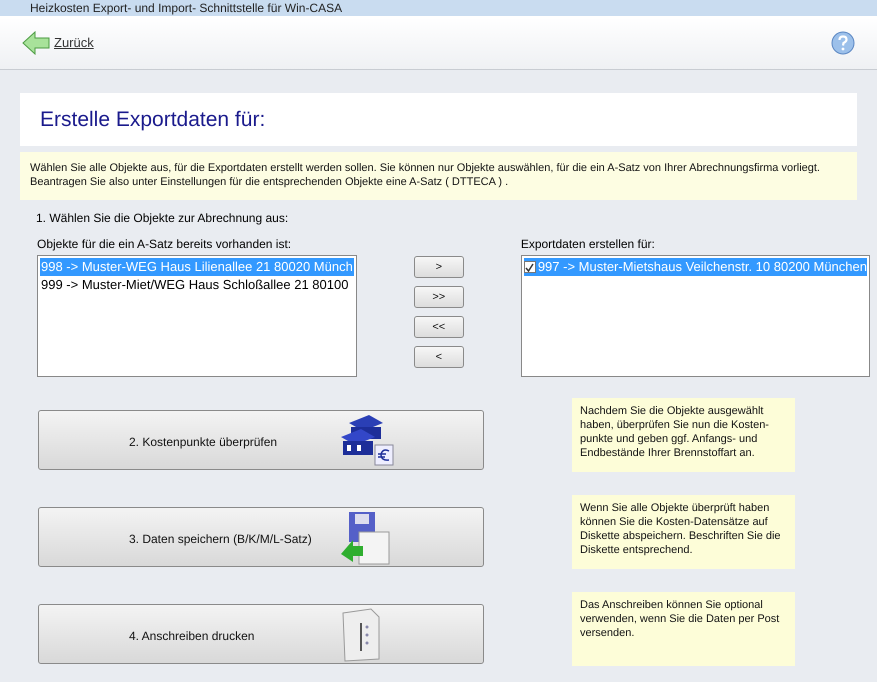 This screenshot has width=877, height=682. Describe the element at coordinates (675, 432) in the screenshot. I see `hint-text: Nachdem Sie die Objekte ausgewählt haben, überprüfen Sie nun die Kosten-punkte und geben ggf. Anfangs- und Endbestände Ihrer Brennstoffart an.` at that location.